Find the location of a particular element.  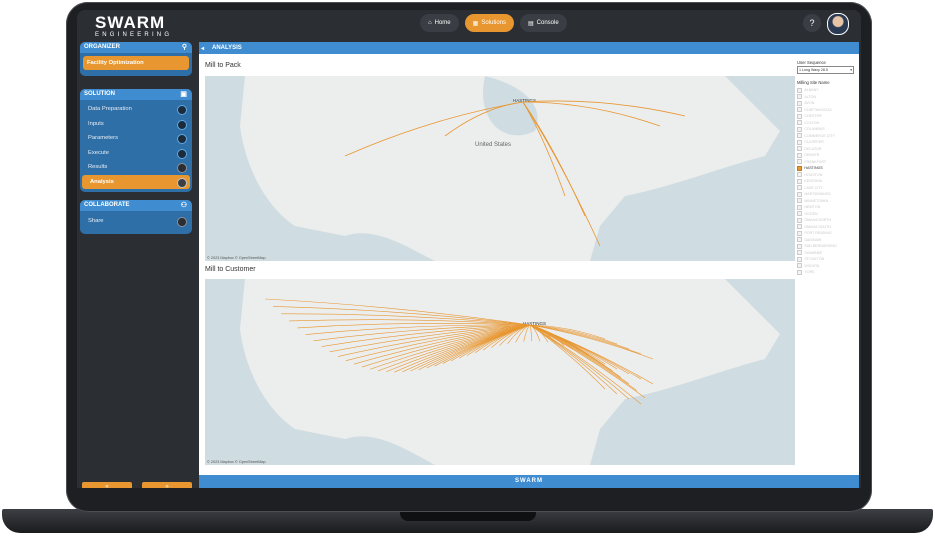

nav-home-label: Home is located at coordinates (442, 23).